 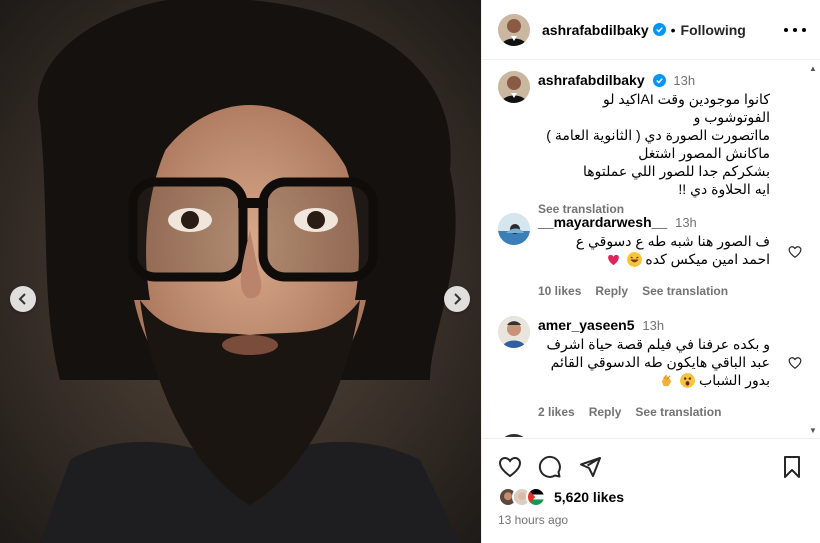 What do you see at coordinates (658, 344) in the screenshot?
I see `comment-line: و بكده عرفنا في فيلم قصة حياة اشرف` at bounding box center [658, 344].